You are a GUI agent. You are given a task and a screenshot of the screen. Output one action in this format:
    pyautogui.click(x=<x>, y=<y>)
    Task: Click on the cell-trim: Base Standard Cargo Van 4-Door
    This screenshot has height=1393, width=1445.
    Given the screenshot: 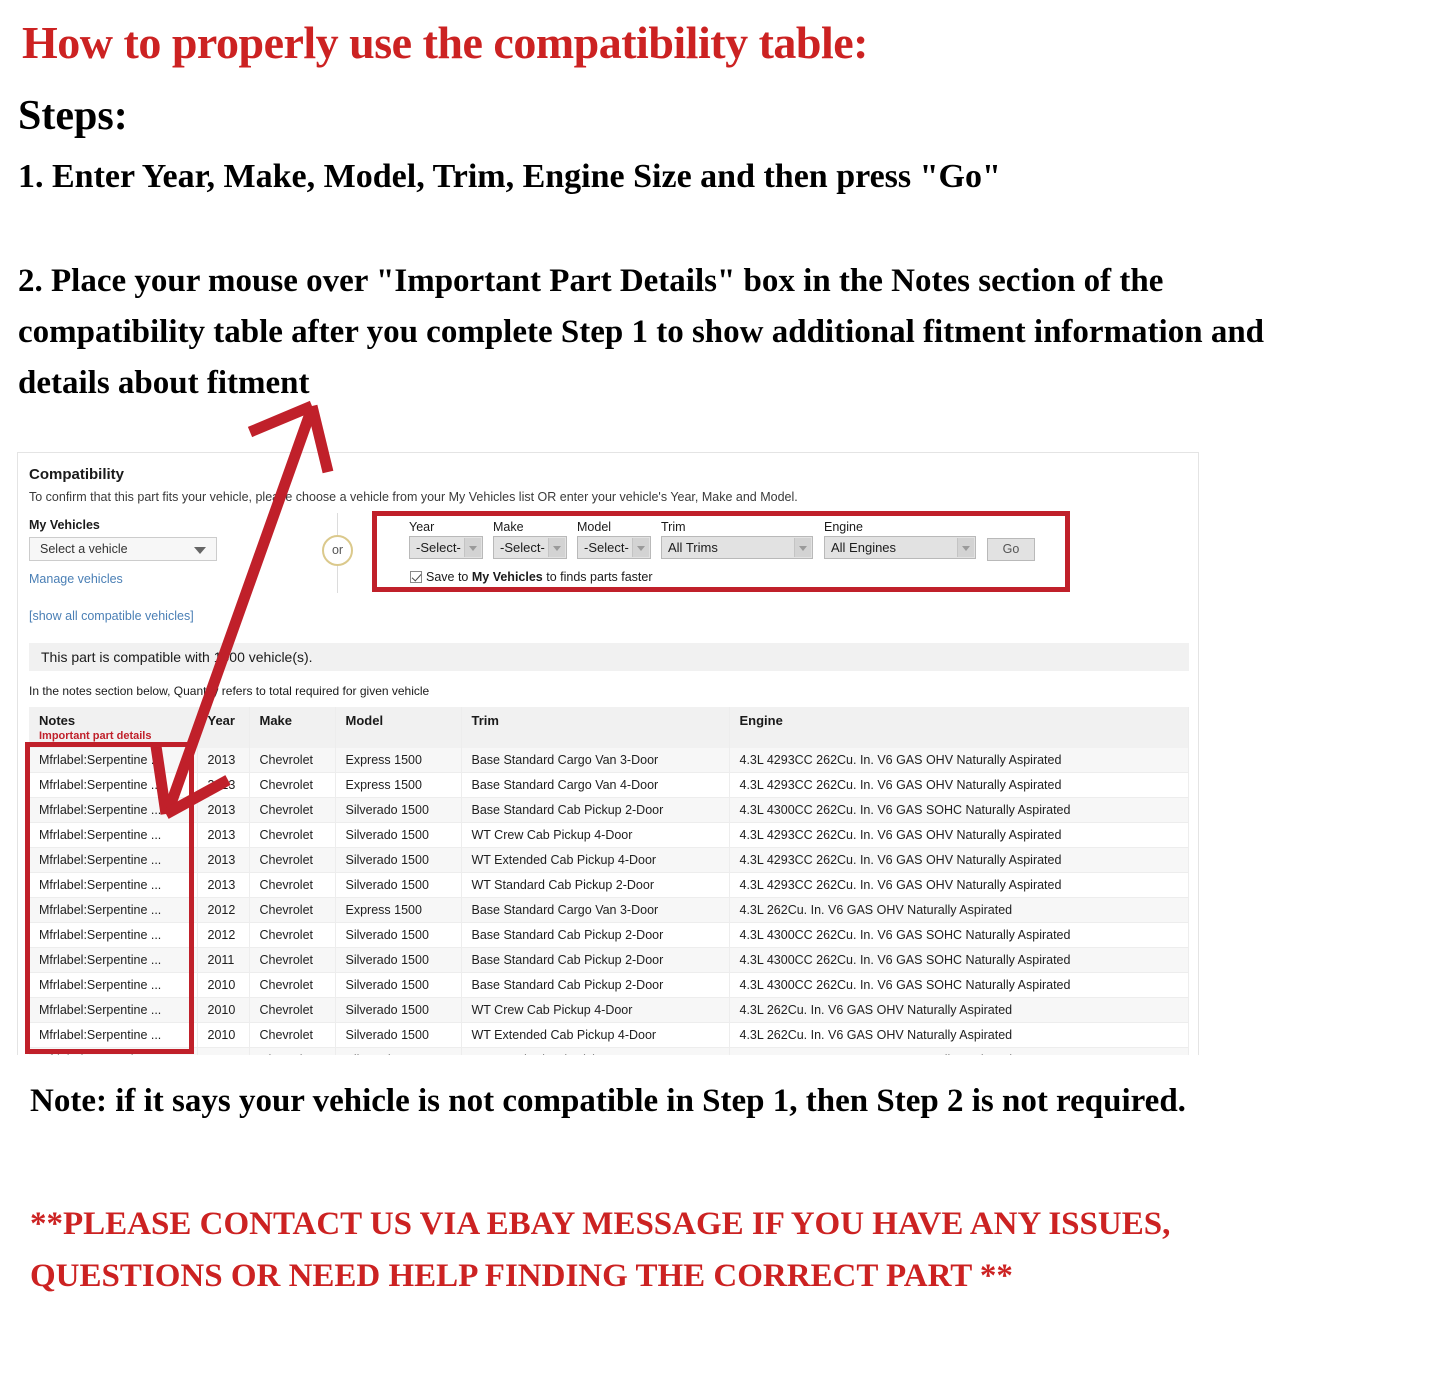 What is the action you would take?
    pyautogui.click(x=595, y=785)
    